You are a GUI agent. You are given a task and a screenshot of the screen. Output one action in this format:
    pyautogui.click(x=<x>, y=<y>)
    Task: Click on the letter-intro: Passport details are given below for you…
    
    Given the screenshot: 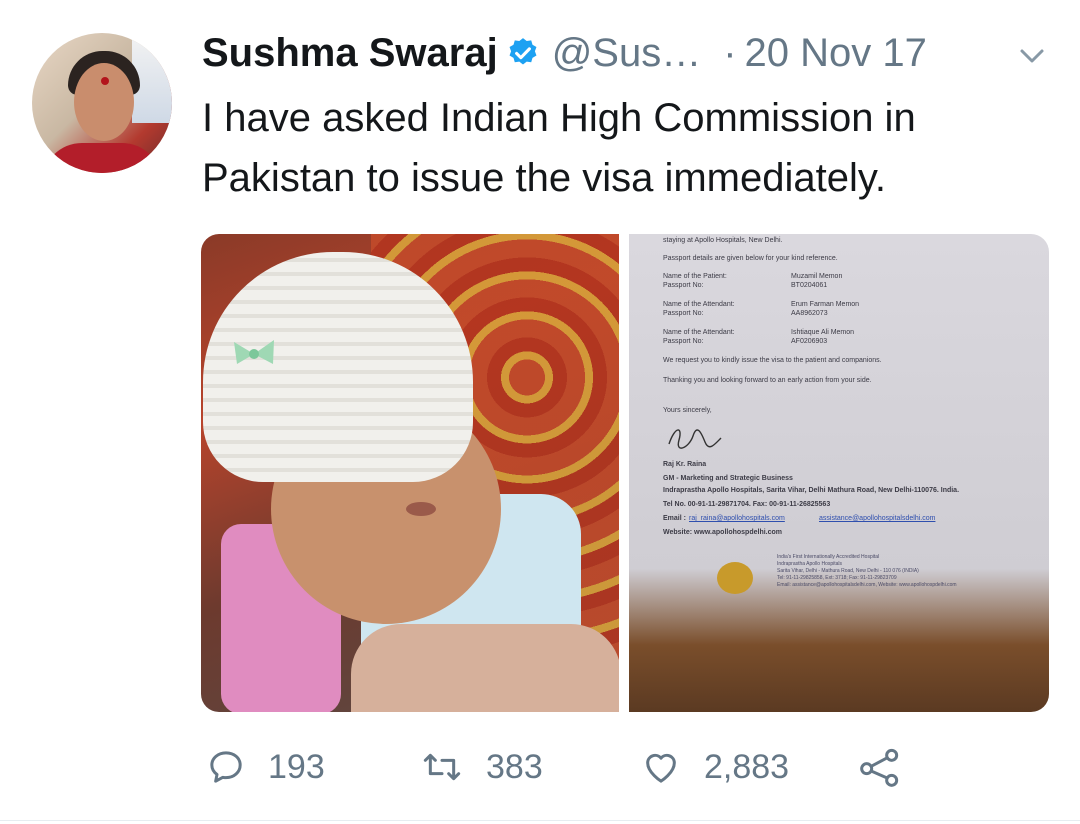 What is the action you would take?
    pyautogui.click(x=750, y=258)
    